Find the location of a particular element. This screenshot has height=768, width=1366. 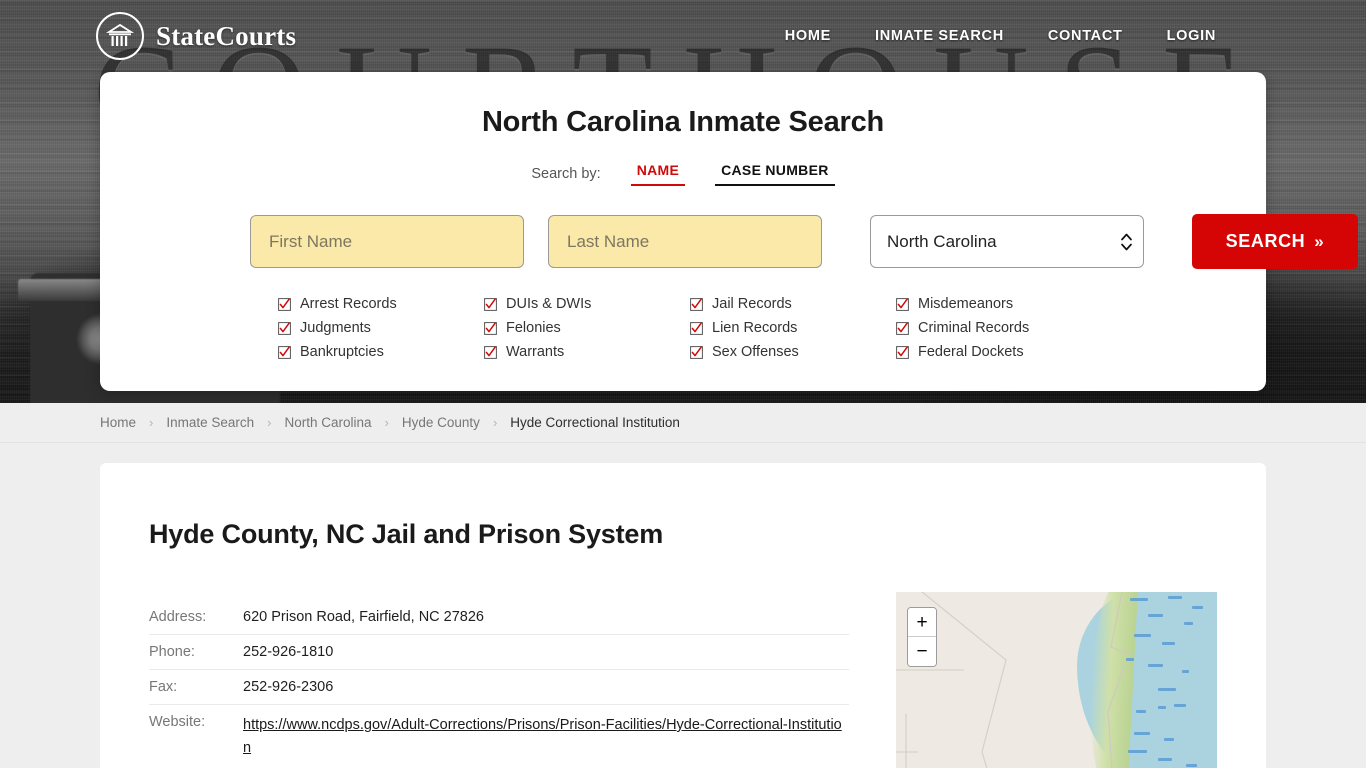

record-type-label: DUIs & DWIs is located at coordinates (549, 304).